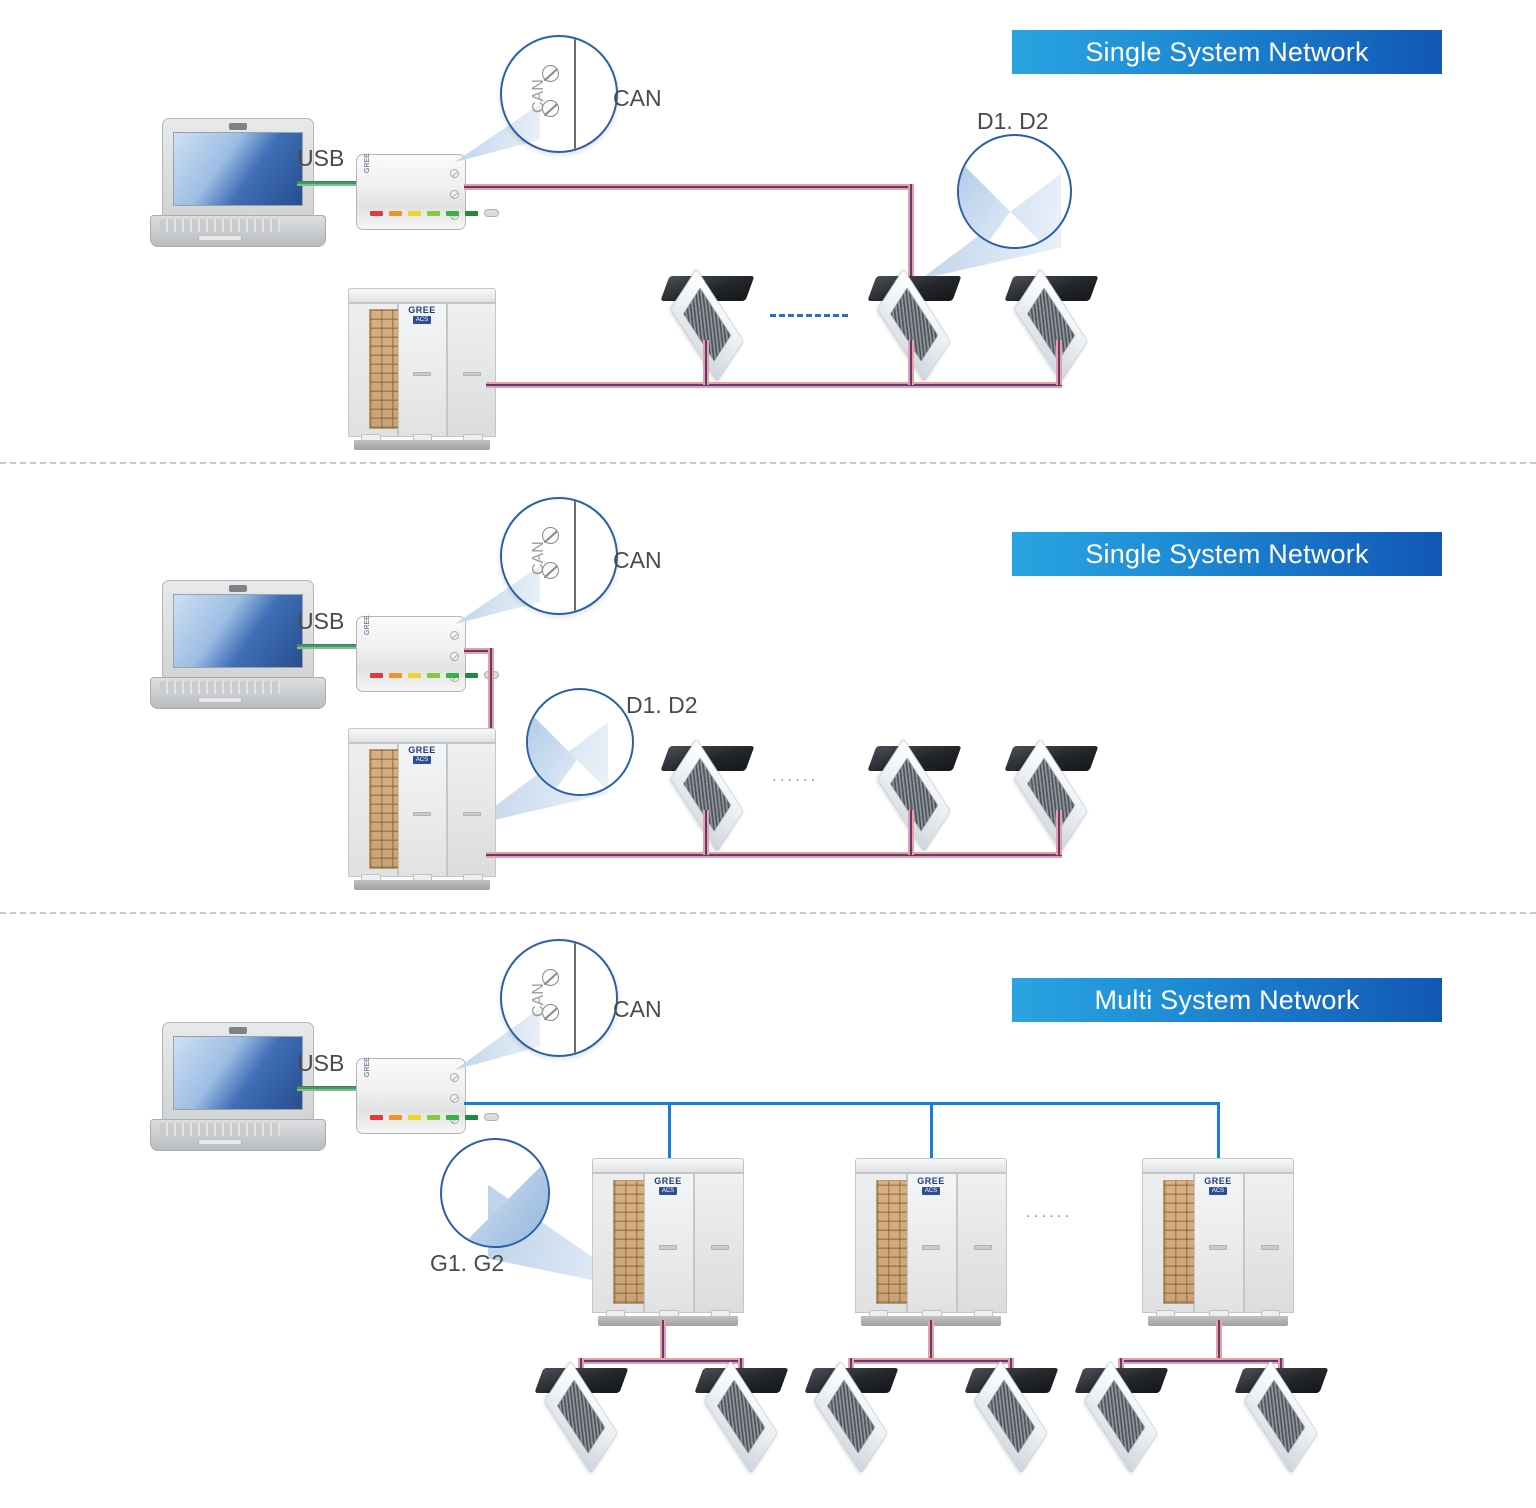 The height and width of the screenshot is (1508, 1536). What do you see at coordinates (454, 656) in the screenshot?
I see `screw-terminal-icon` at bounding box center [454, 656].